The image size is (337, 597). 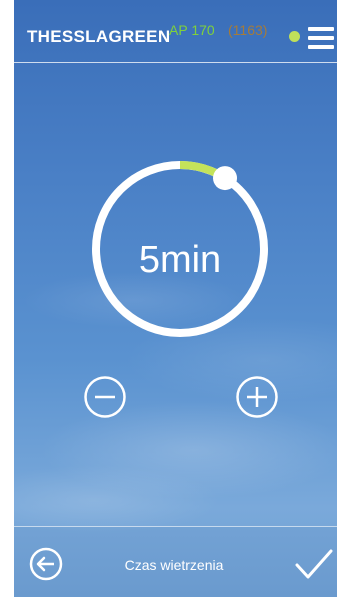 I want to click on increase-button, so click(x=257, y=397).